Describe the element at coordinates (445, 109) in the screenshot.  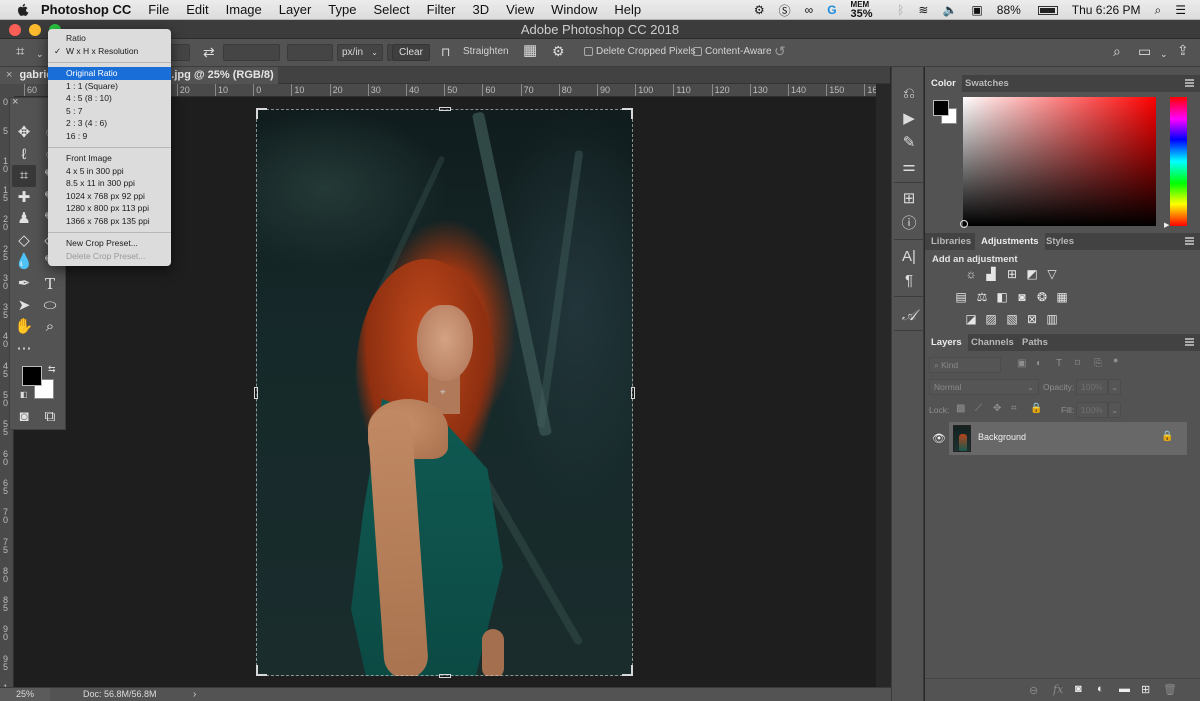
I see `crop-handle-top` at that location.